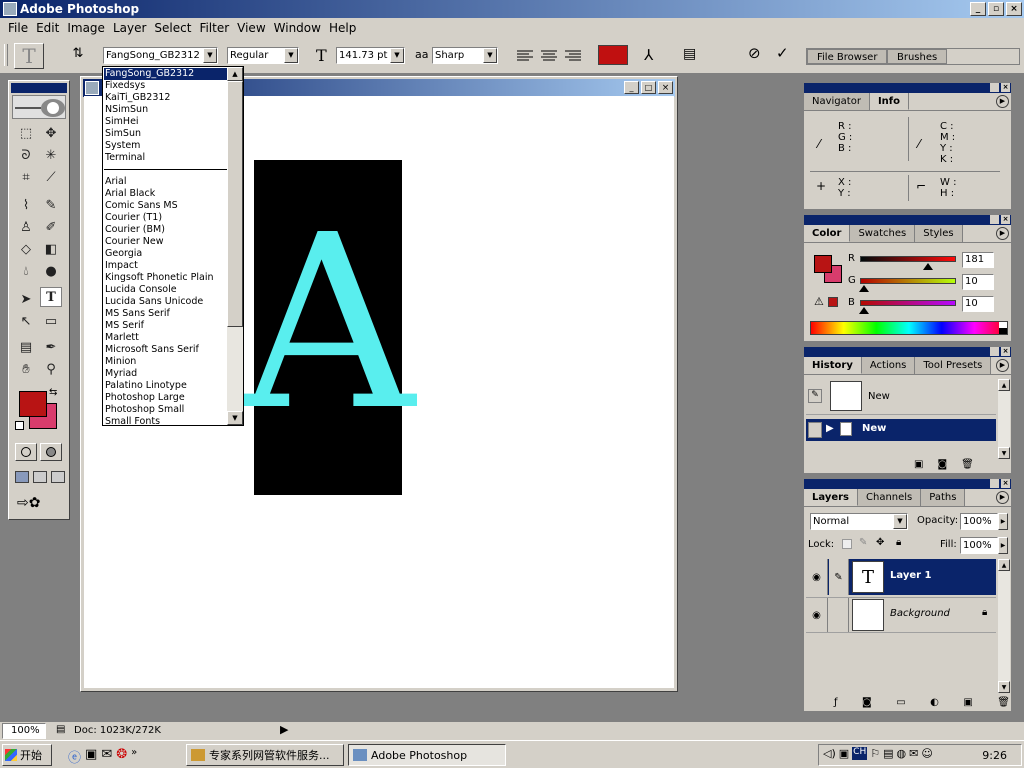 The image size is (1024, 768). I want to click on color-ramp, so click(909, 328).